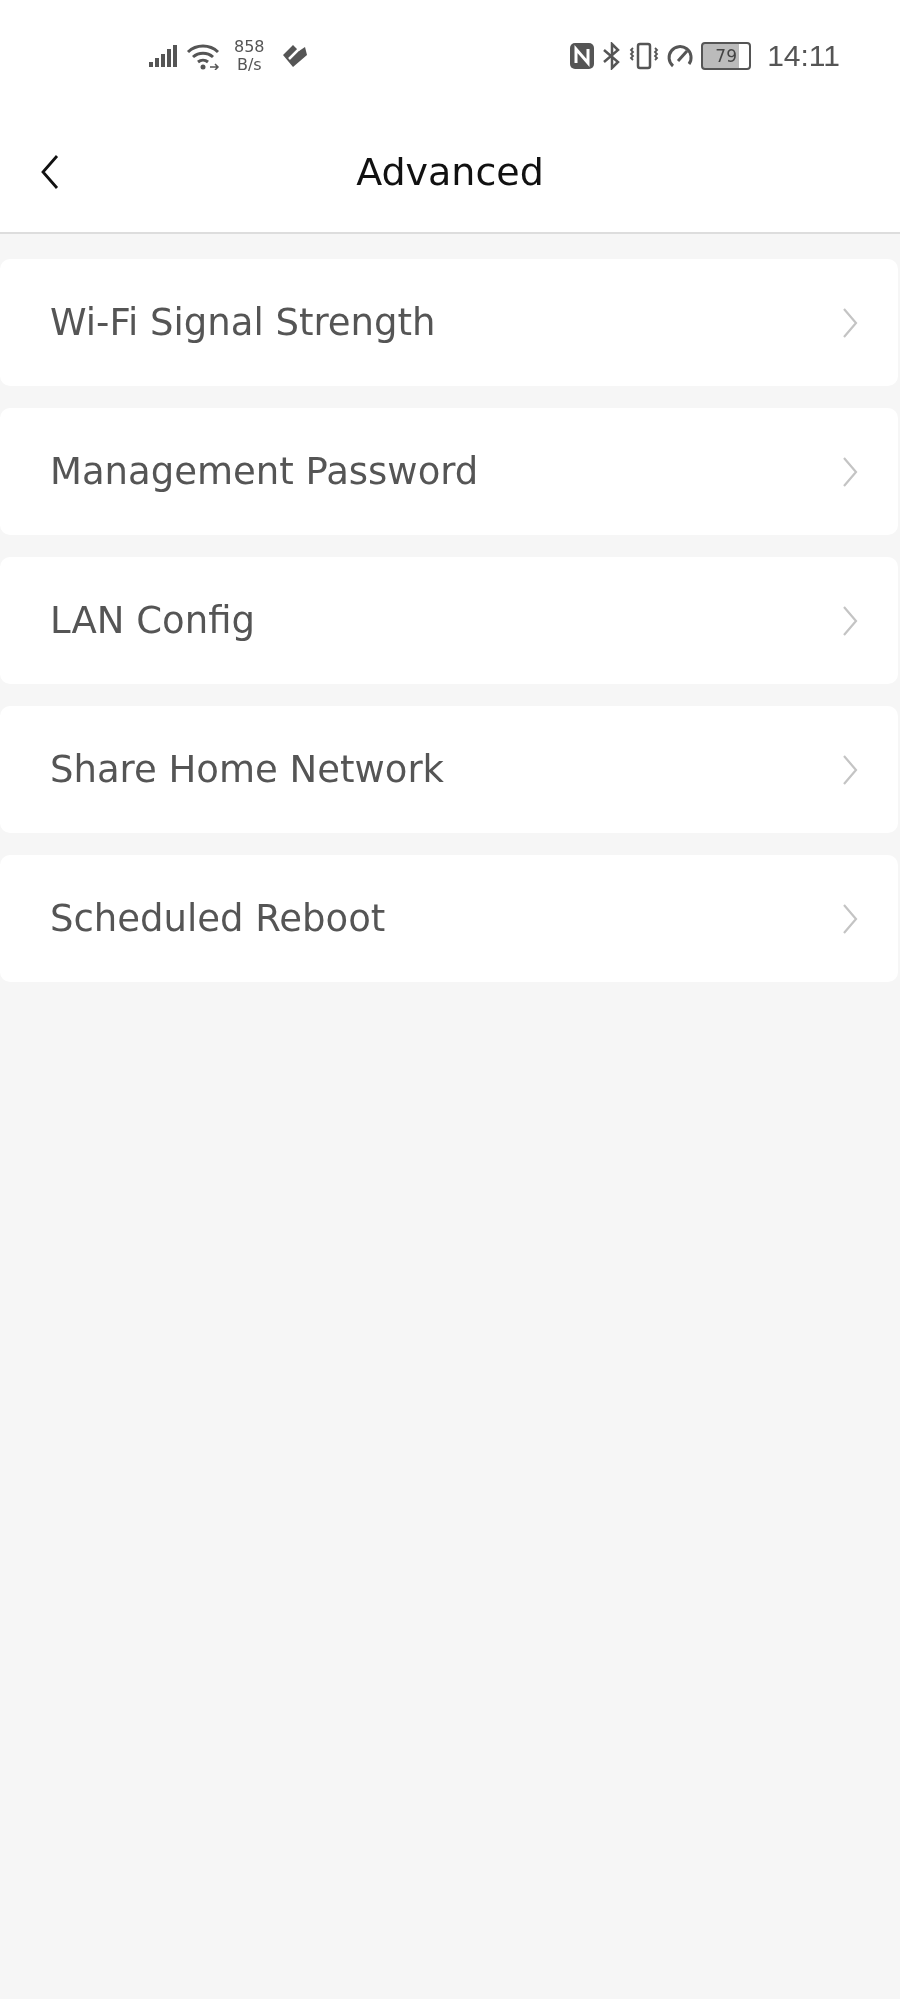  I want to click on menu-item: LAN Config, so click(449, 620).